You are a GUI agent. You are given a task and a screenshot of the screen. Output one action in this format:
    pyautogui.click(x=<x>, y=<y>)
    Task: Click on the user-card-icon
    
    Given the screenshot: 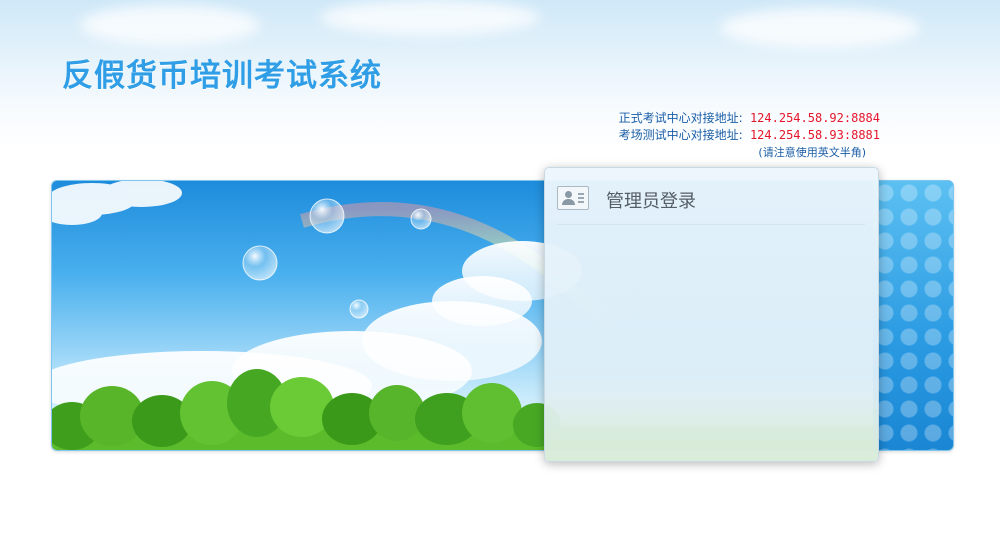 What is the action you would take?
    pyautogui.click(x=573, y=198)
    